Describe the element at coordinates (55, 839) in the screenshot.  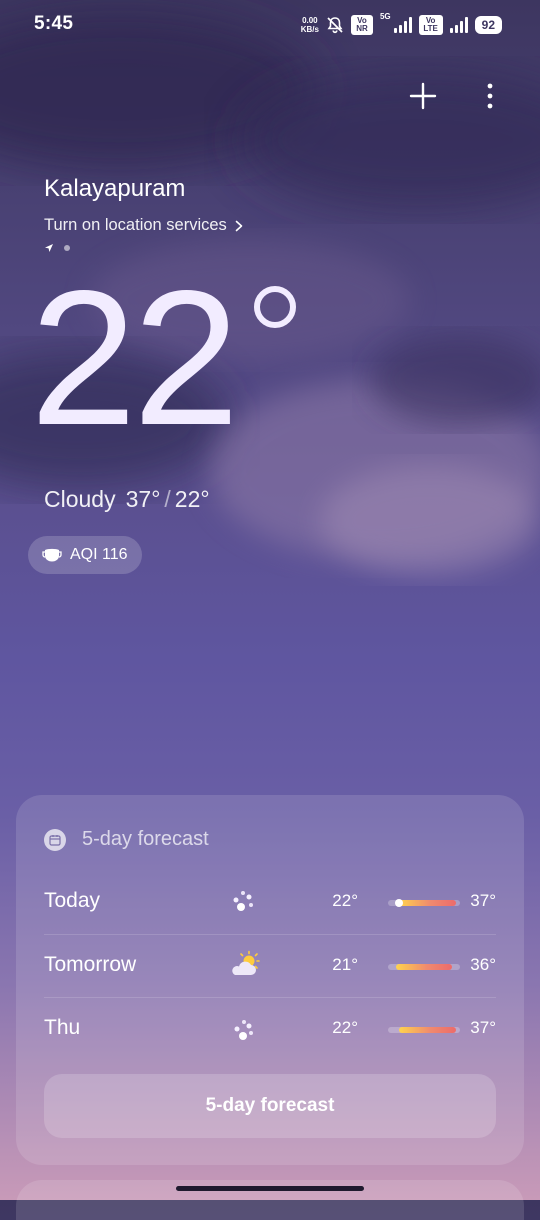
I see `calendar-icon` at that location.